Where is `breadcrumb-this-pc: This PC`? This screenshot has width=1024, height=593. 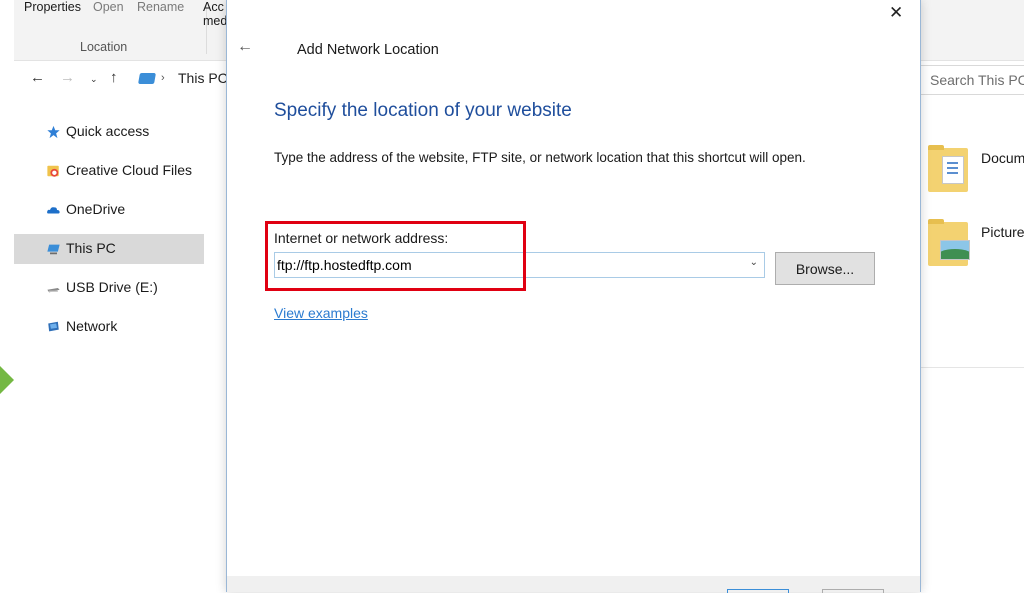 breadcrumb-this-pc: This PC is located at coordinates (203, 78).